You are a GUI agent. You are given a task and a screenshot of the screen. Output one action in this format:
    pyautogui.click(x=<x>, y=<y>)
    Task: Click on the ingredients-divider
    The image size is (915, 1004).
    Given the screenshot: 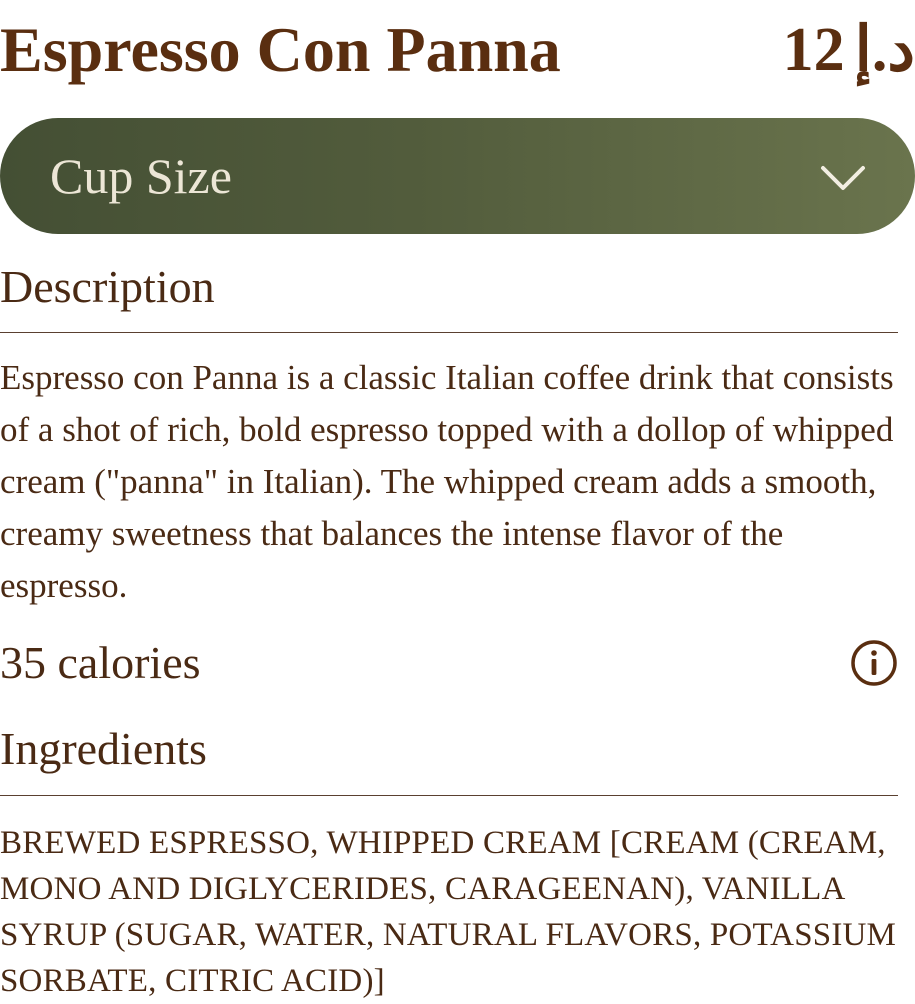 What is the action you would take?
    pyautogui.click(x=449, y=795)
    